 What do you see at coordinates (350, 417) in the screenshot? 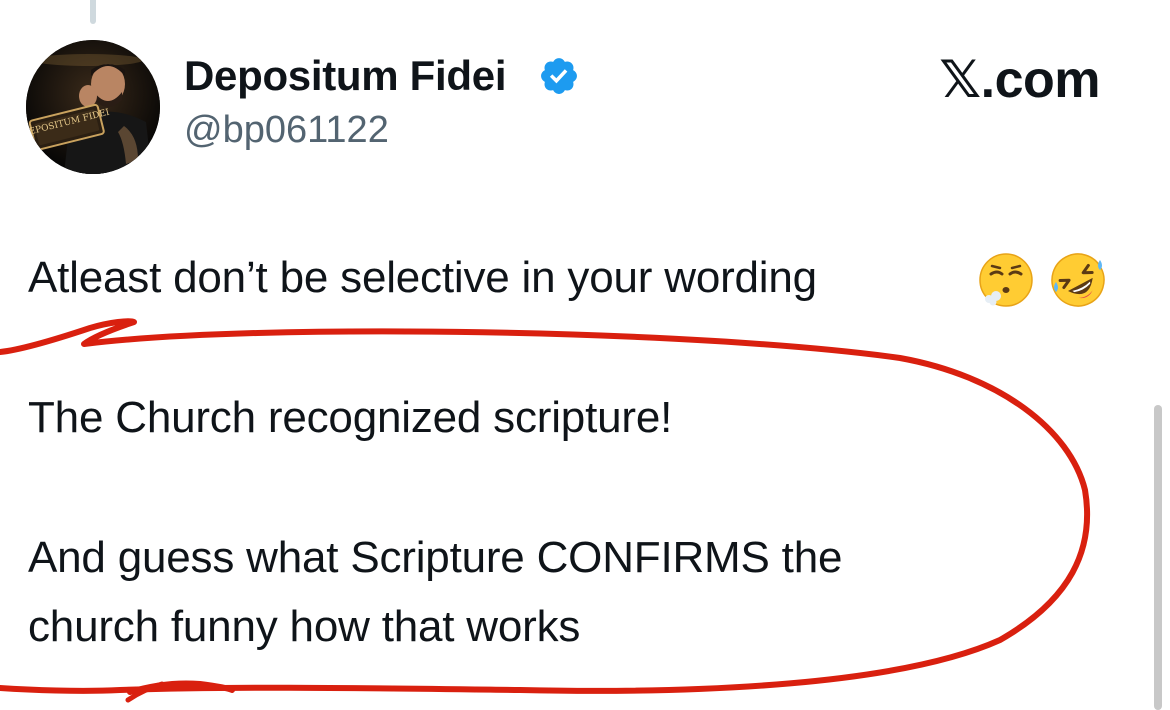
I see `tweet-text-line-2: The Church recognized scripture!` at bounding box center [350, 417].